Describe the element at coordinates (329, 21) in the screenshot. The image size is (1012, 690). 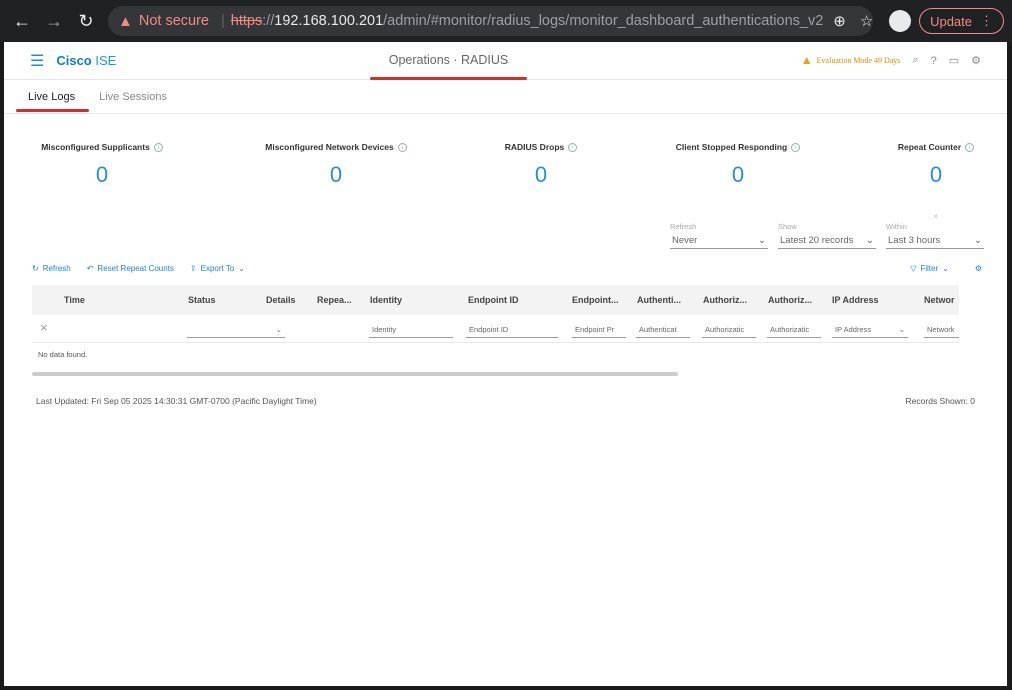
I see `url-host: 192.168.100.201` at that location.